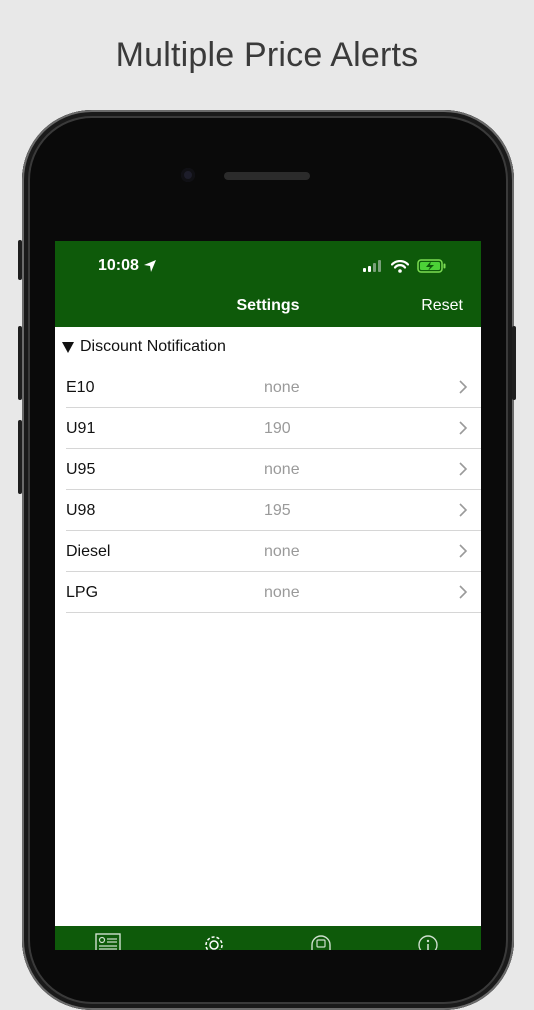  I want to click on fuel-label: U95, so click(81, 469).